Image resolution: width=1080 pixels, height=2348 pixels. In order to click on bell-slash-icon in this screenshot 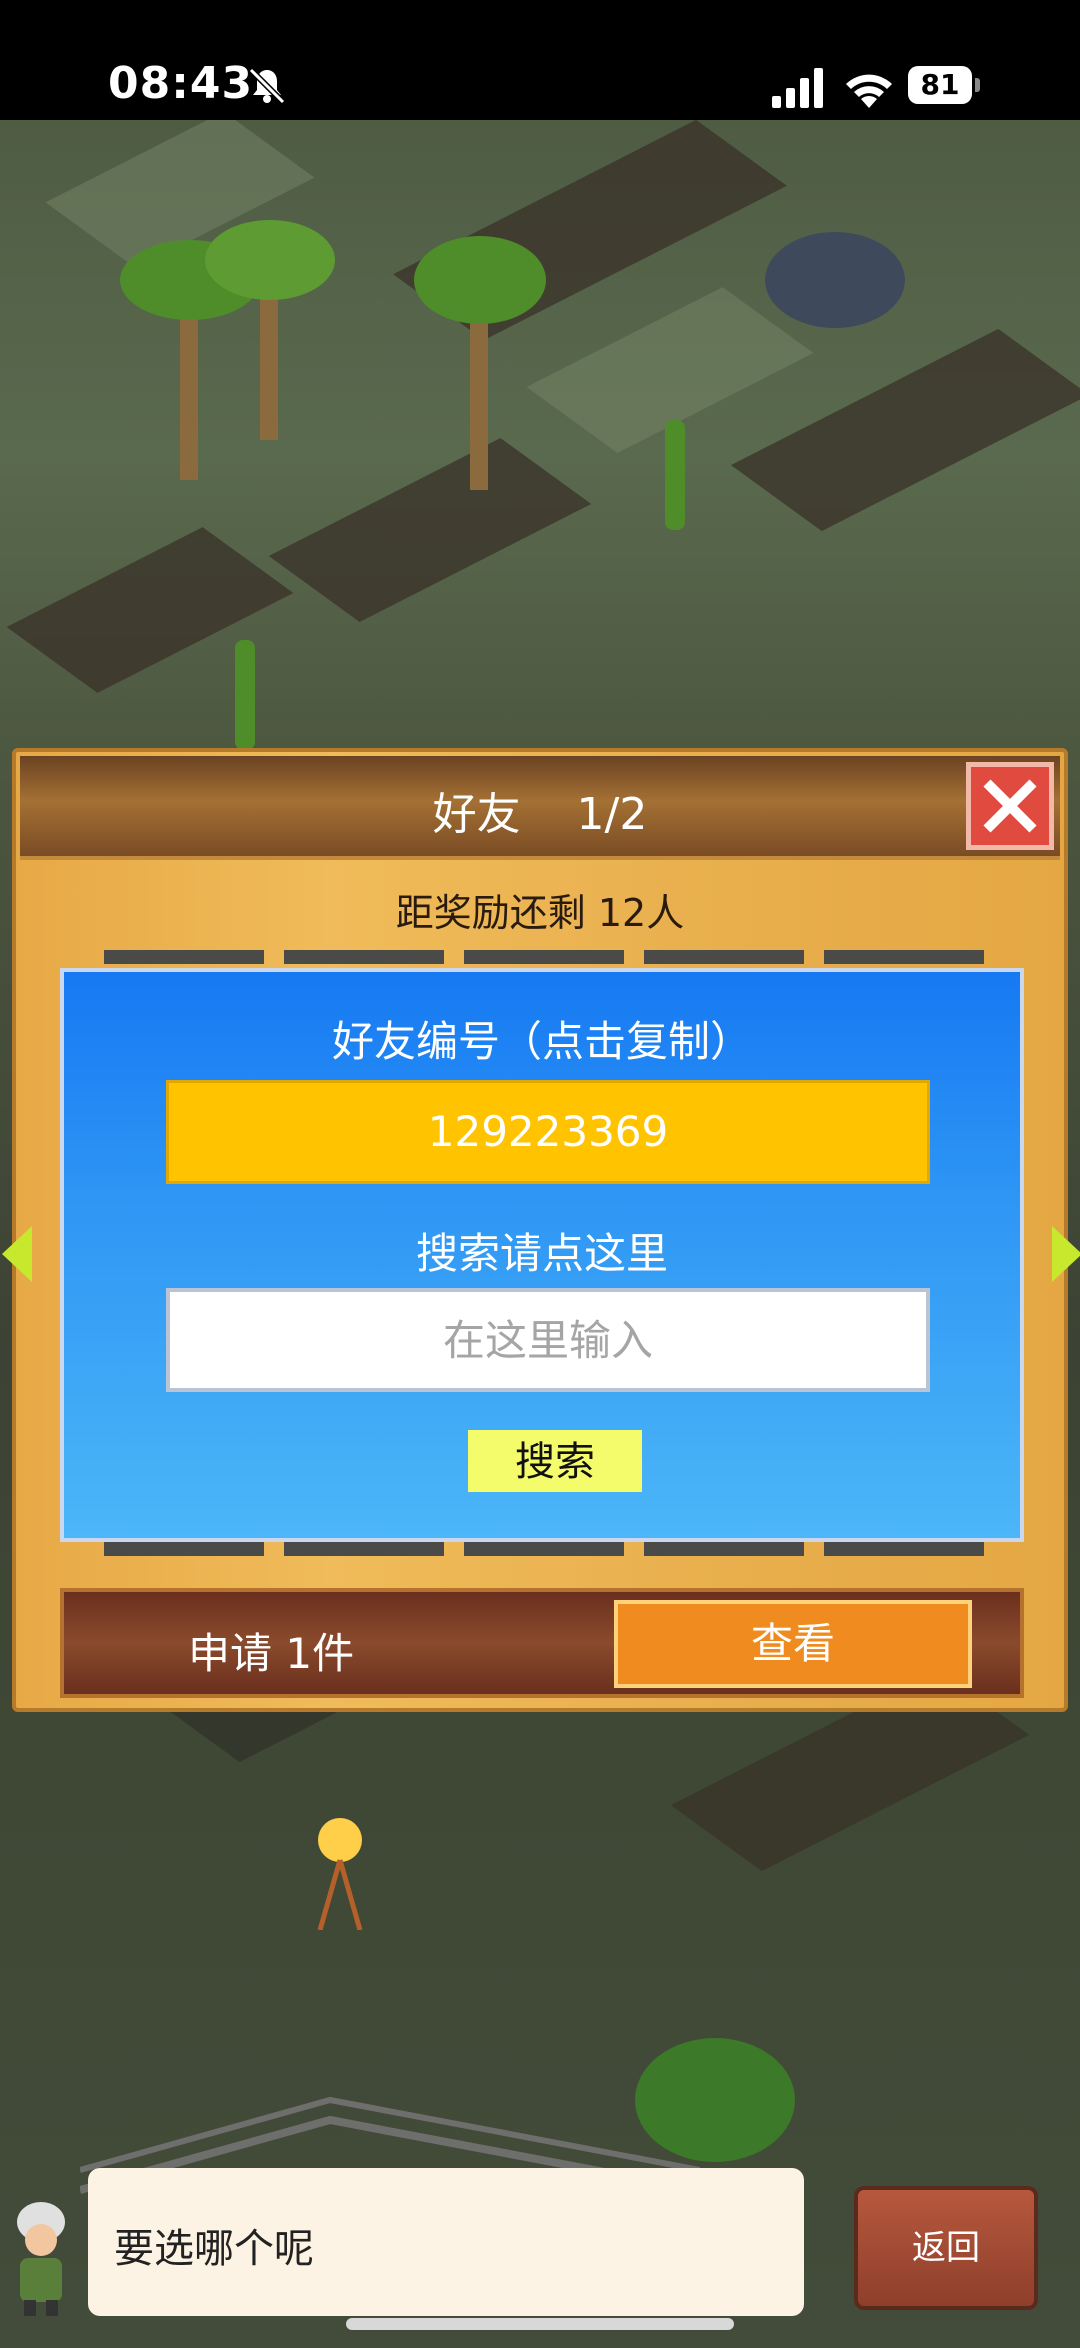, I will do `click(267, 86)`.